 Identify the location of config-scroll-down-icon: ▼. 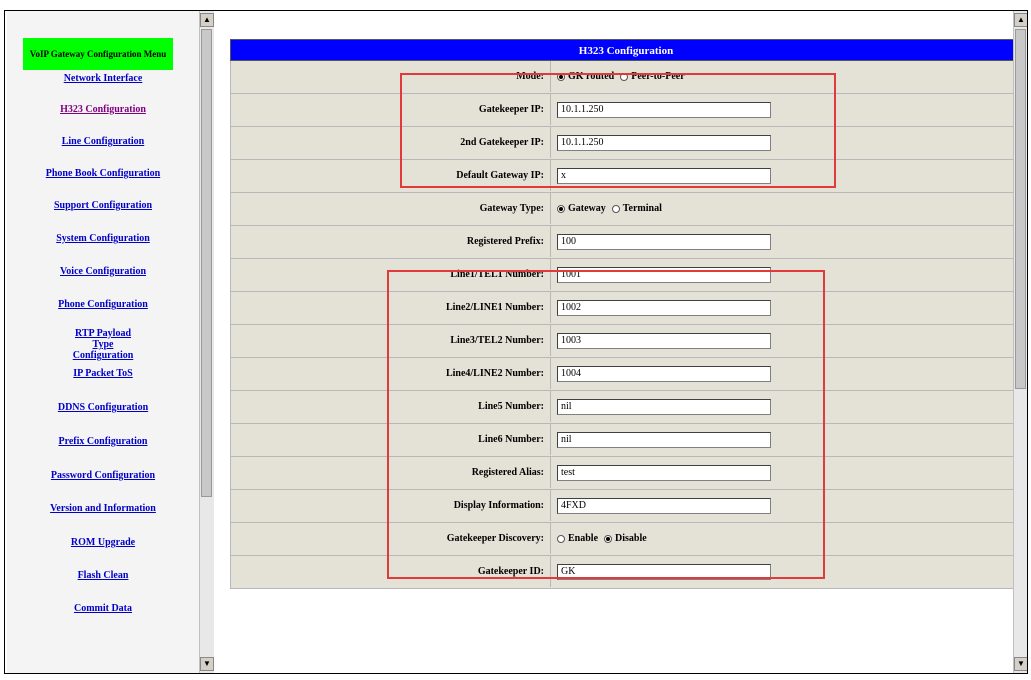
(1020, 664).